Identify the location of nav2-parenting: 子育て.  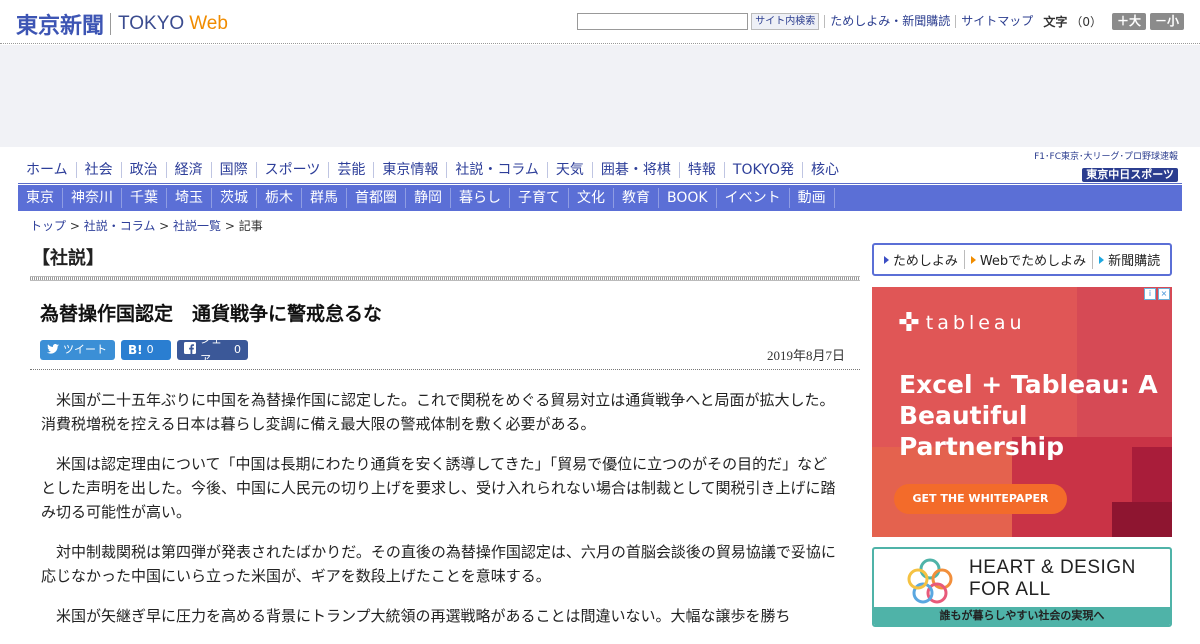
(539, 198).